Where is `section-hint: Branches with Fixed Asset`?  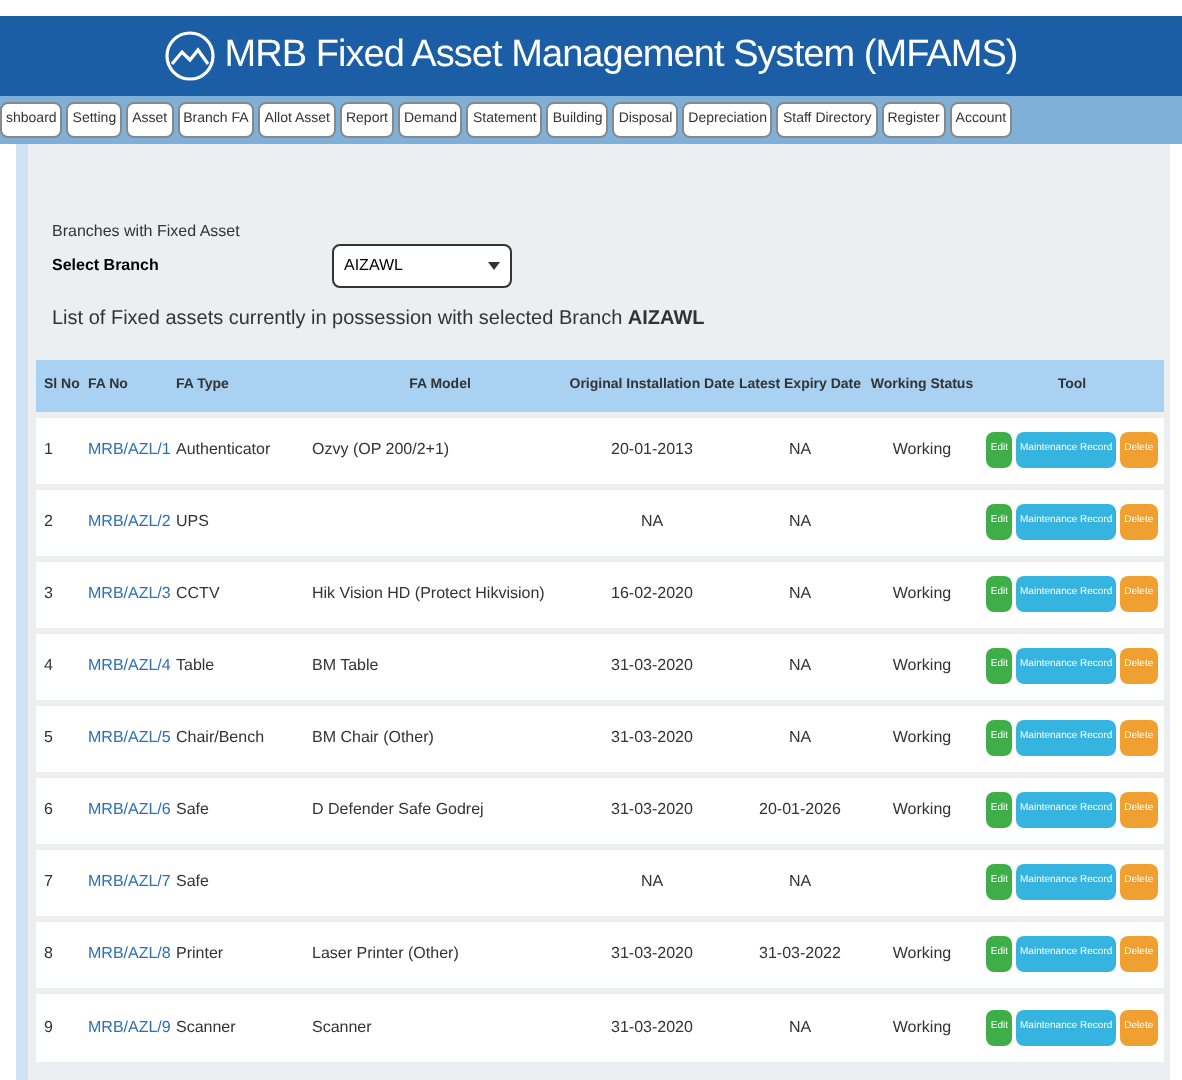
section-hint: Branches with Fixed Asset is located at coordinates (147, 232).